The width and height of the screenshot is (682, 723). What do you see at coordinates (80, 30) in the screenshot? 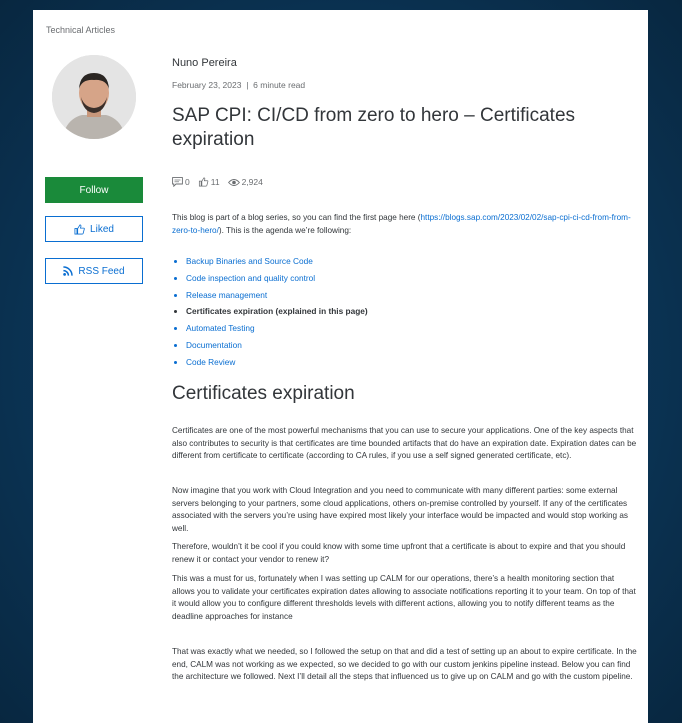
I see `category-label: Technical Articles` at bounding box center [80, 30].